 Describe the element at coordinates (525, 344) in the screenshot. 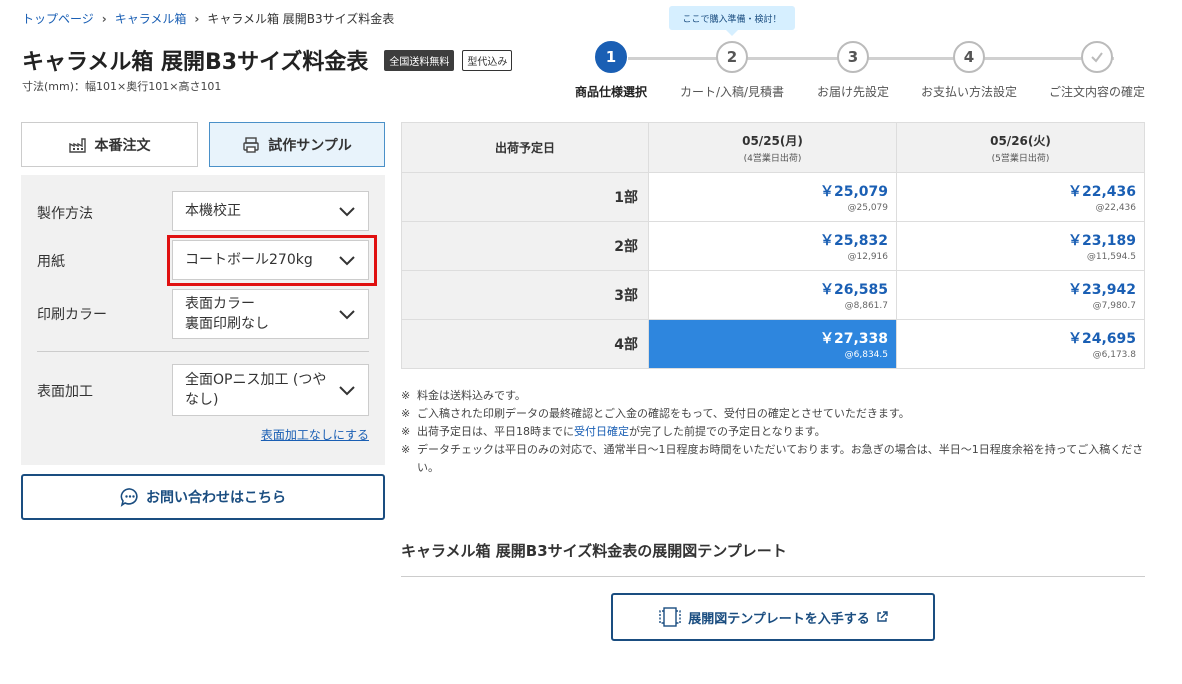

I see `qty-cell: 4部` at that location.